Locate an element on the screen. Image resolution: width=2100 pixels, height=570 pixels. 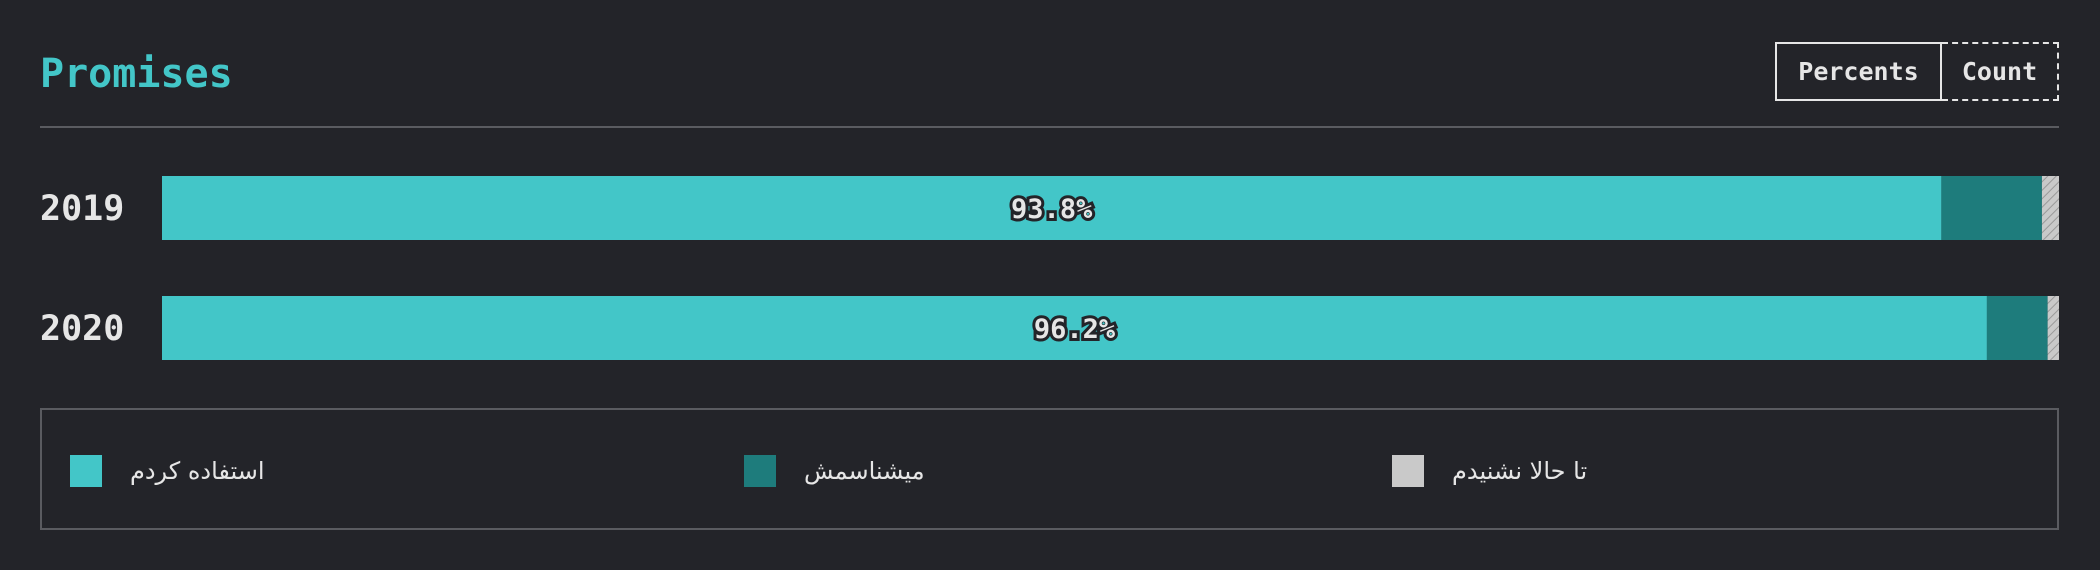
legend-swatch-used is located at coordinates (86, 471).